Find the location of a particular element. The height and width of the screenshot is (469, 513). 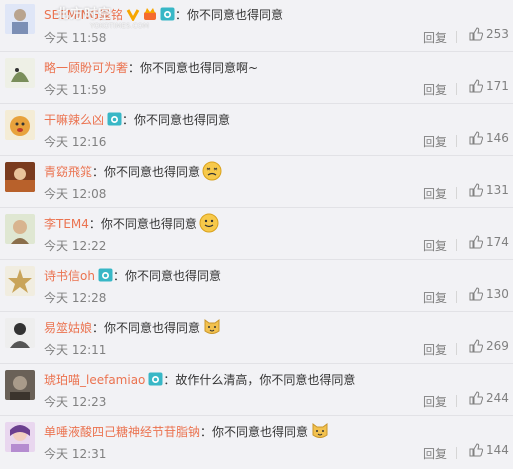

comment-text: 你不同意也得同意啊~ is located at coordinates (199, 67).